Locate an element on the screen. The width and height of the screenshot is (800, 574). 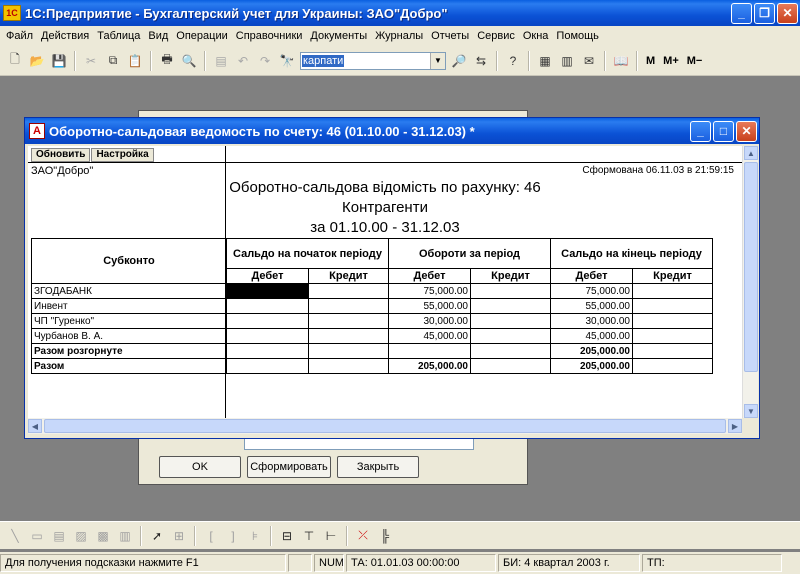
cell: 55,000.00 is located at coordinates (429, 306).